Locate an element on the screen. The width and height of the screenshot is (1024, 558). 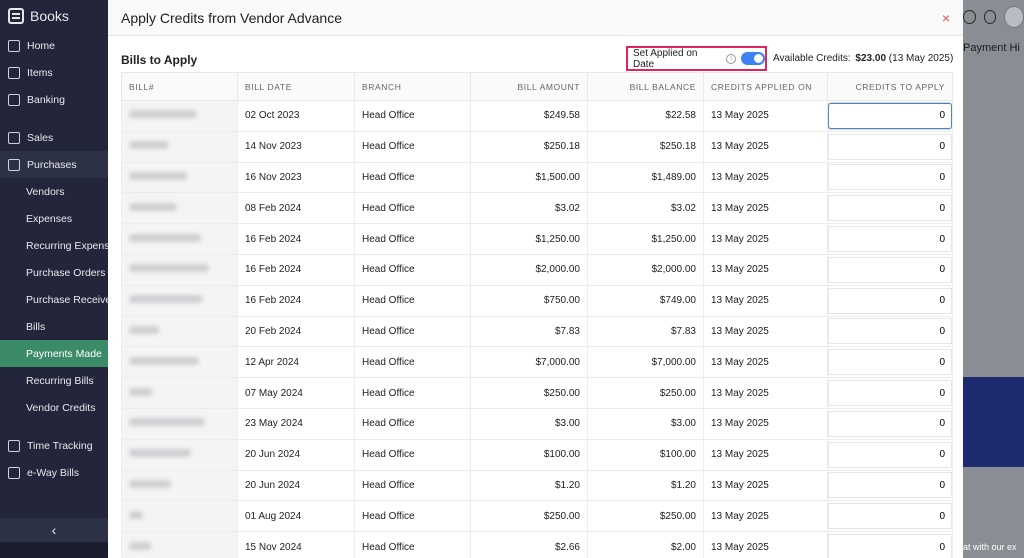
sidebar-item-home: Home is located at coordinates (54, 45).